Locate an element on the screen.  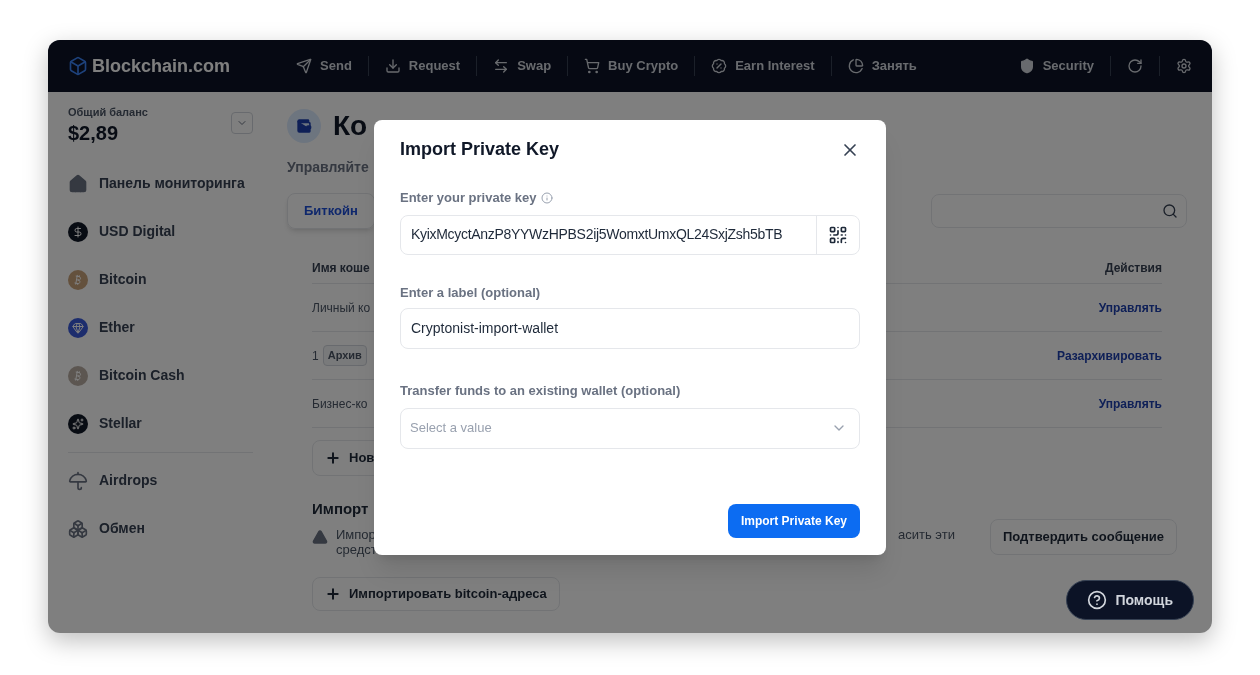
pie-chart-icon is located at coordinates (855, 66).